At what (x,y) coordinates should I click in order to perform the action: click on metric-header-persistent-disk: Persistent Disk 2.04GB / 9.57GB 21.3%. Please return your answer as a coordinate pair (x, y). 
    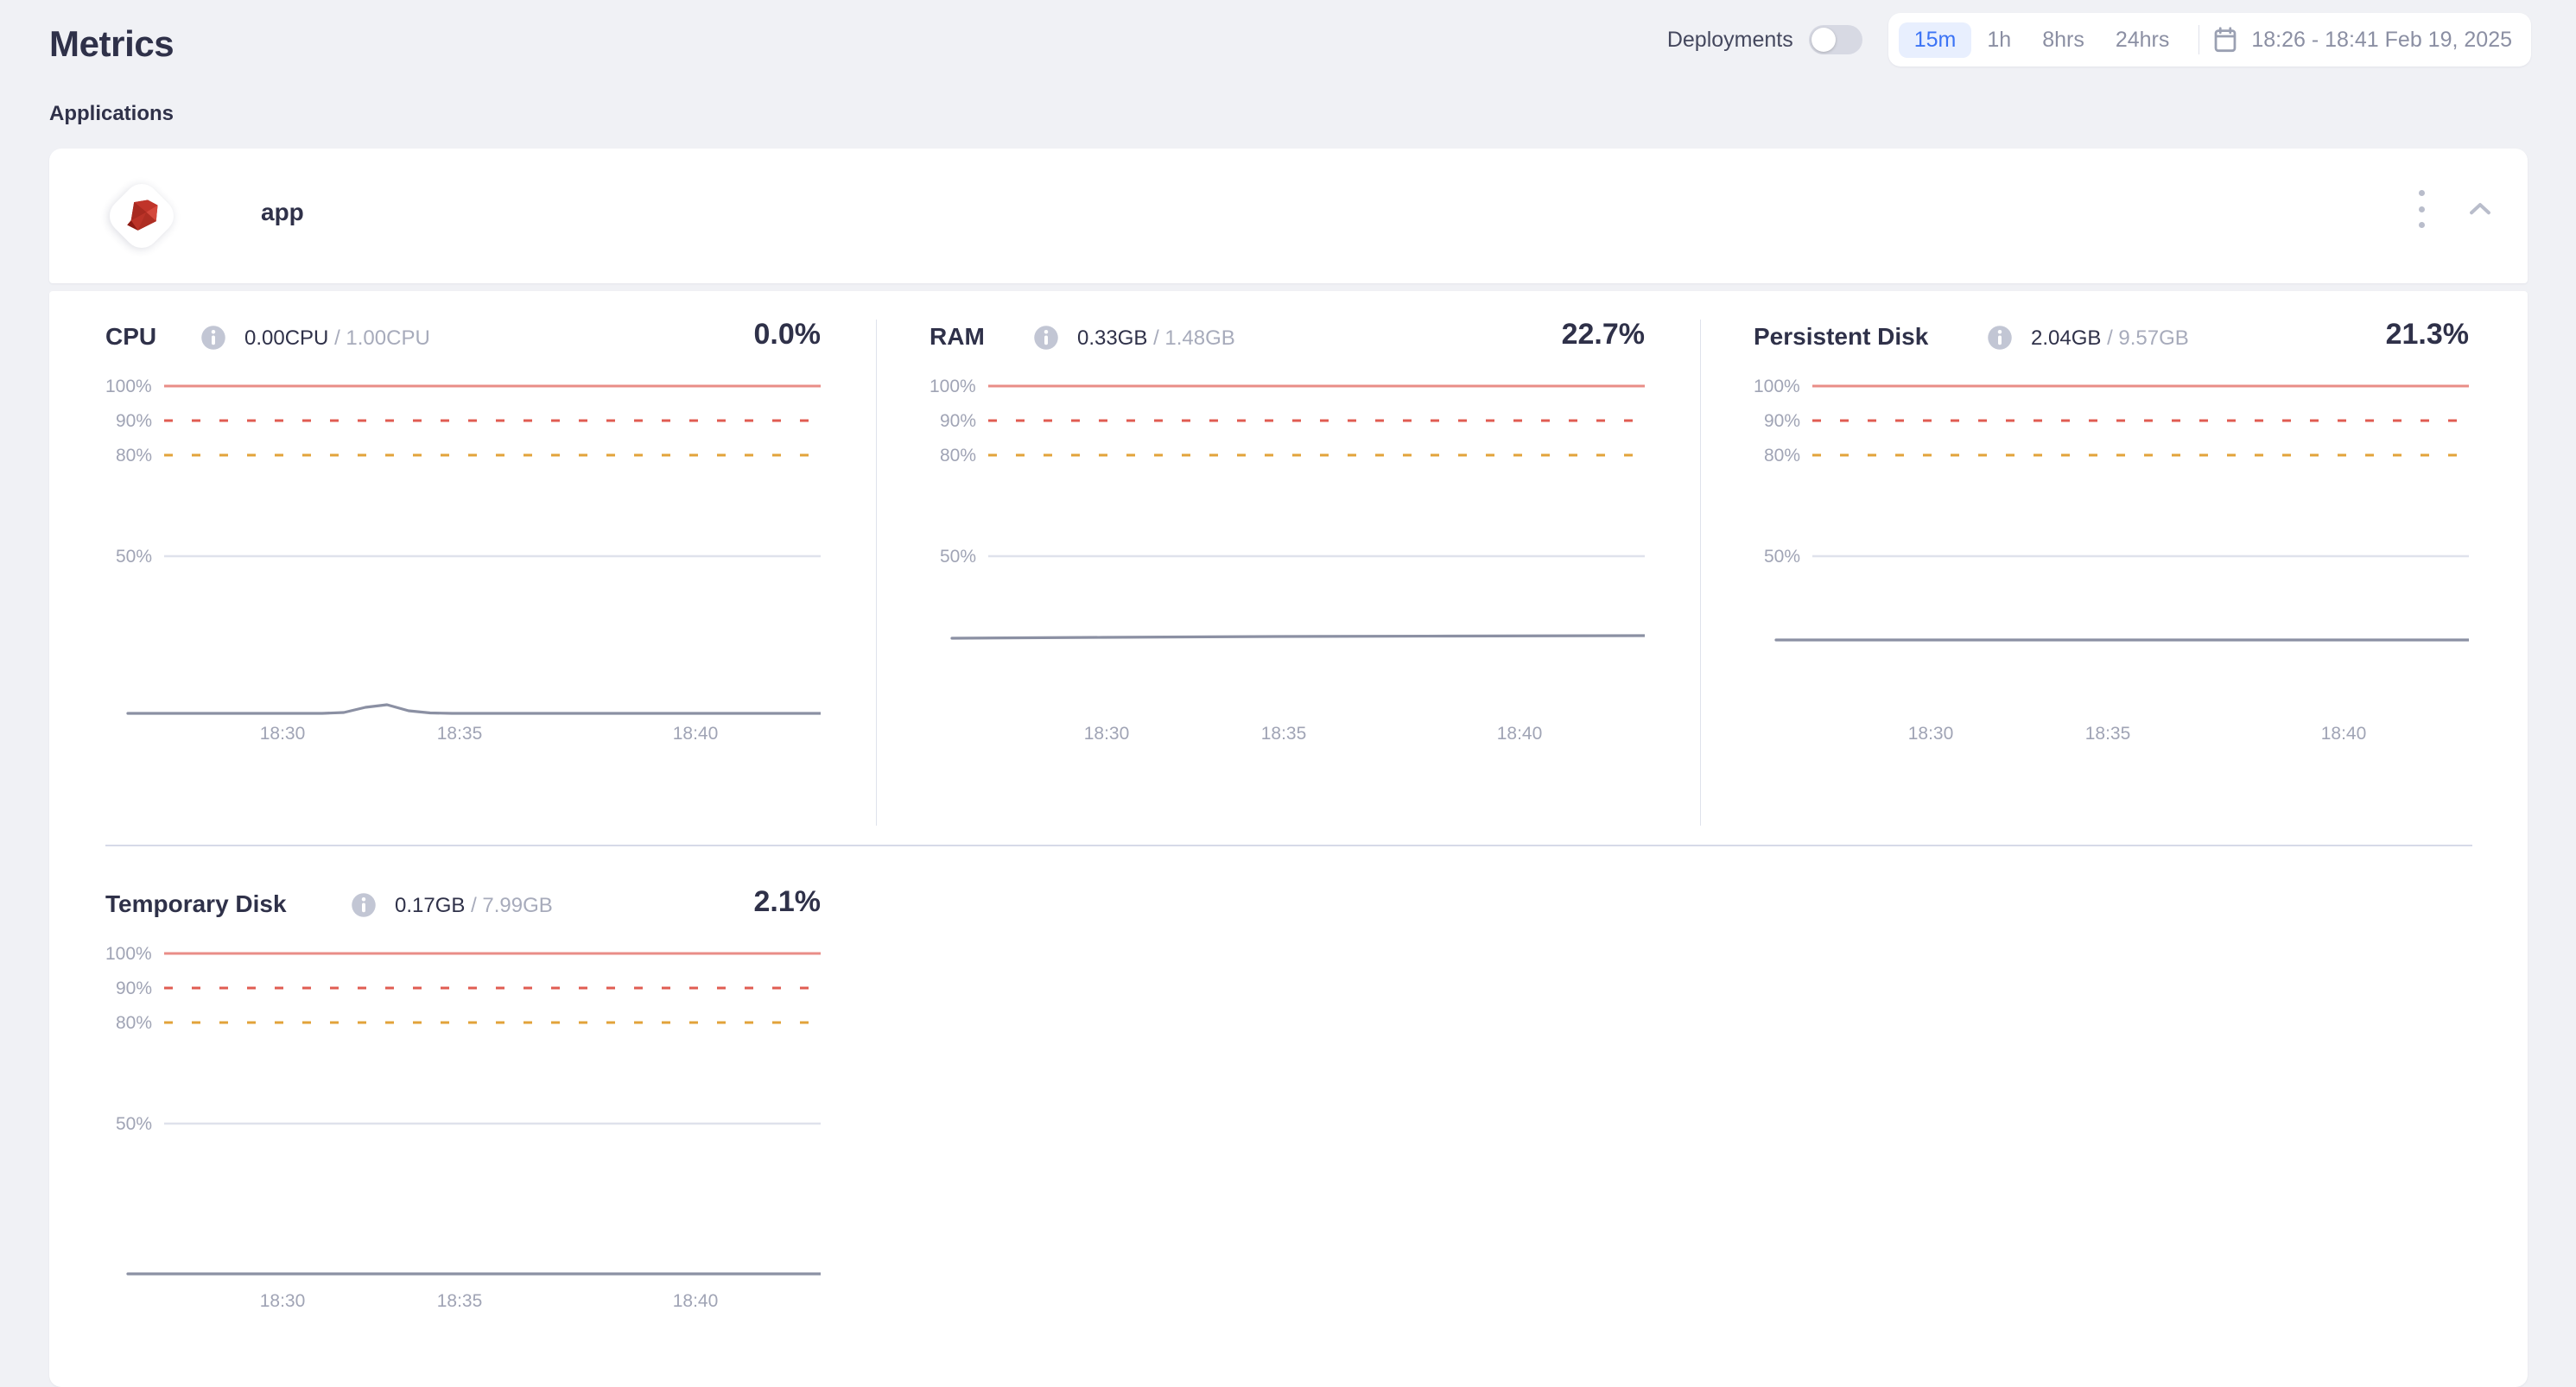
    Looking at the image, I should click on (2111, 338).